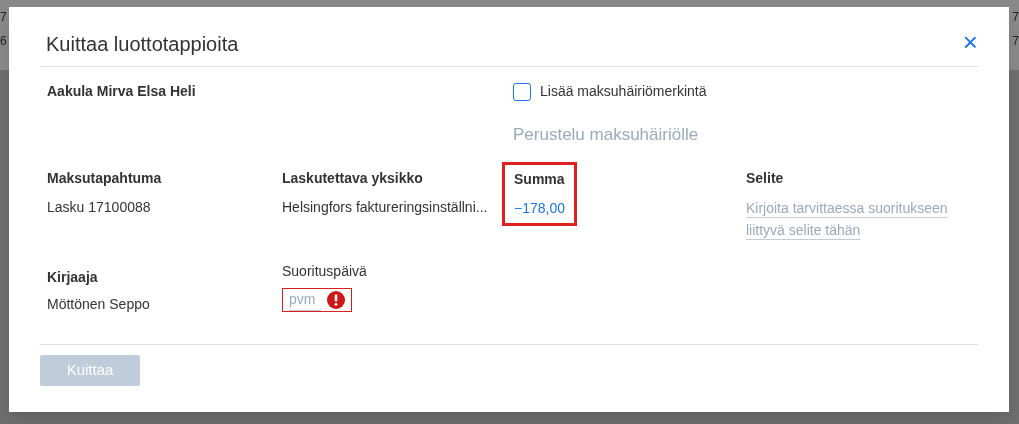 The height and width of the screenshot is (424, 1019). What do you see at coordinates (99, 207) in the screenshot?
I see `field-value: Lasku 17100088` at bounding box center [99, 207].